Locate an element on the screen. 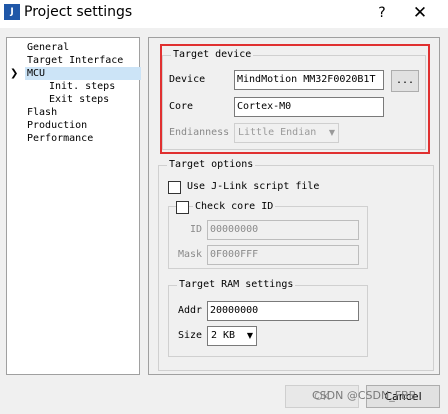 The image size is (448, 414). tree-item-target-interface: Target Interface is located at coordinates (75, 60).